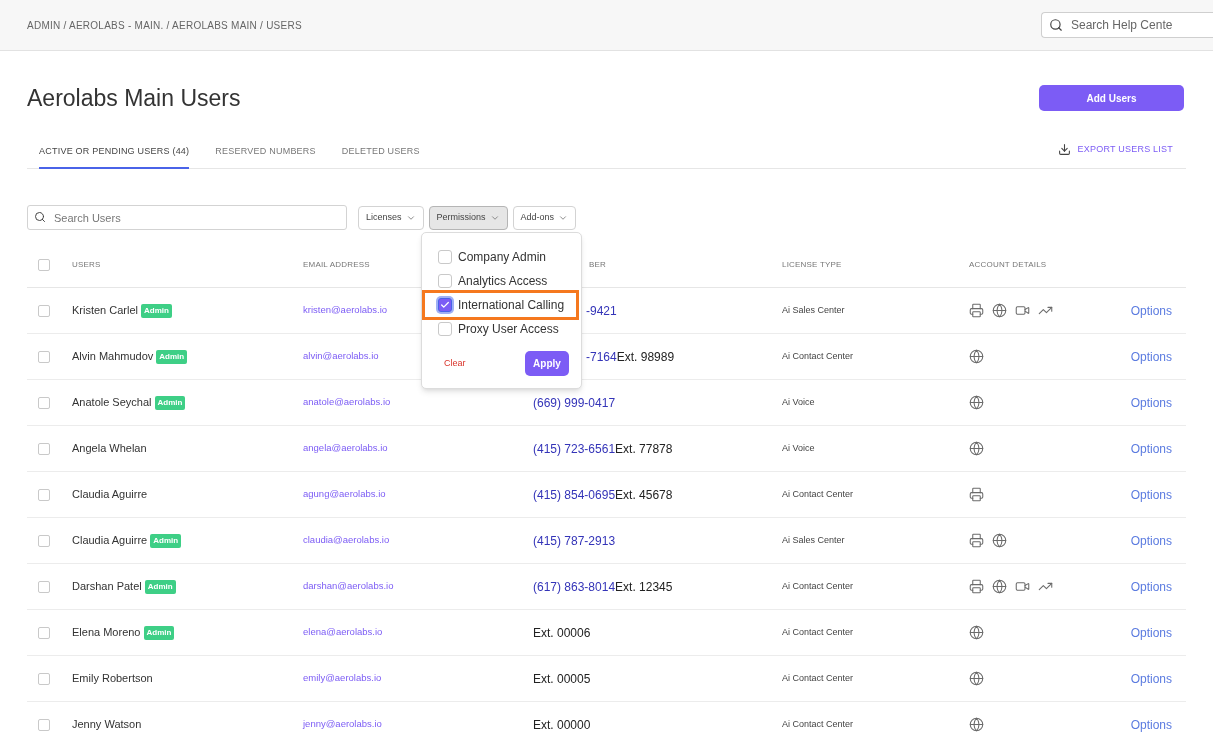  Describe the element at coordinates (345, 310) in the screenshot. I see `email-link: kristen@aerolabs.io` at that location.